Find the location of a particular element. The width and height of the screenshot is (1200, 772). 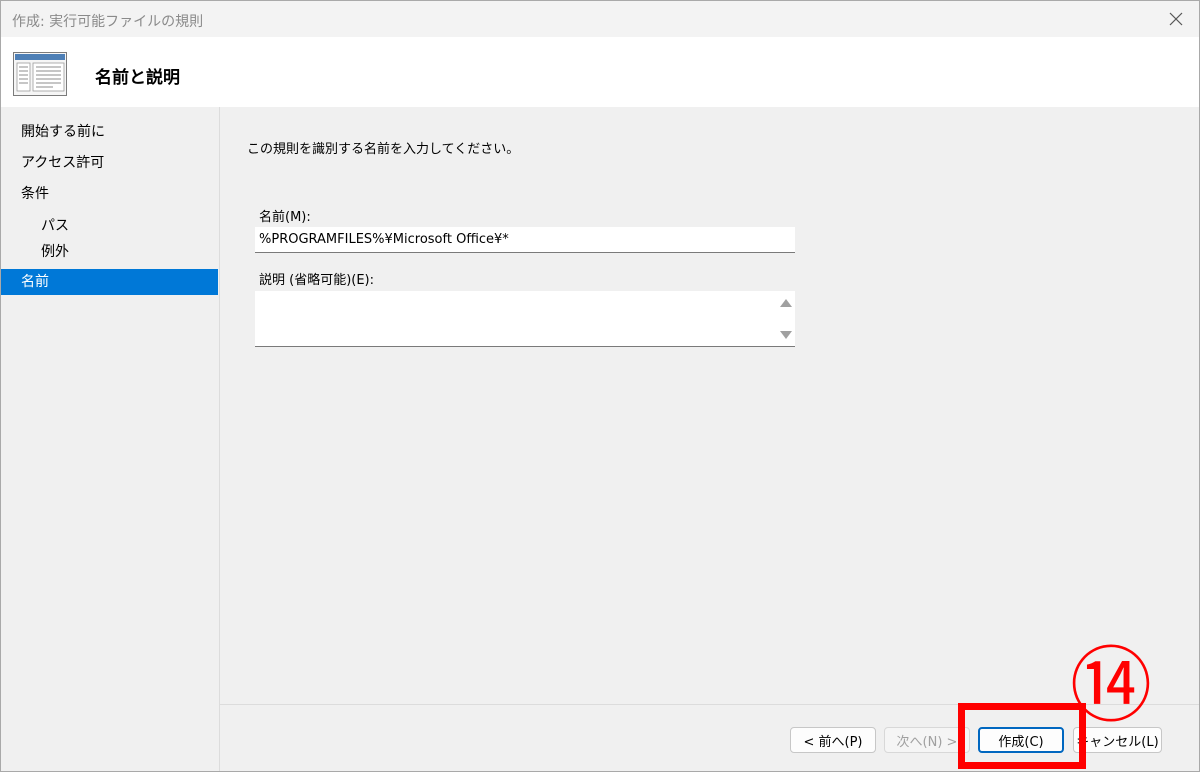

page-title: 名前と説明 is located at coordinates (137, 78).